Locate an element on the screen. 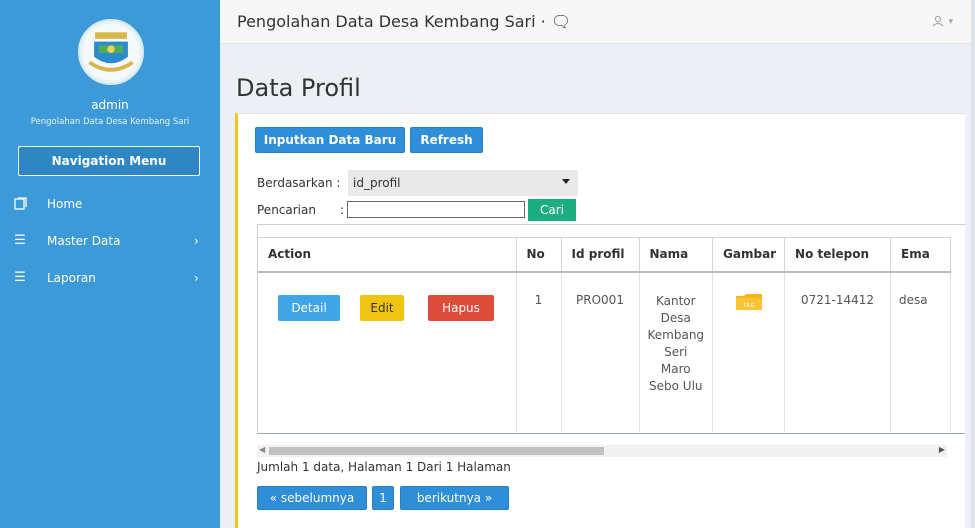 The width and height of the screenshot is (975, 528). page-number-button: 1 is located at coordinates (383, 498).